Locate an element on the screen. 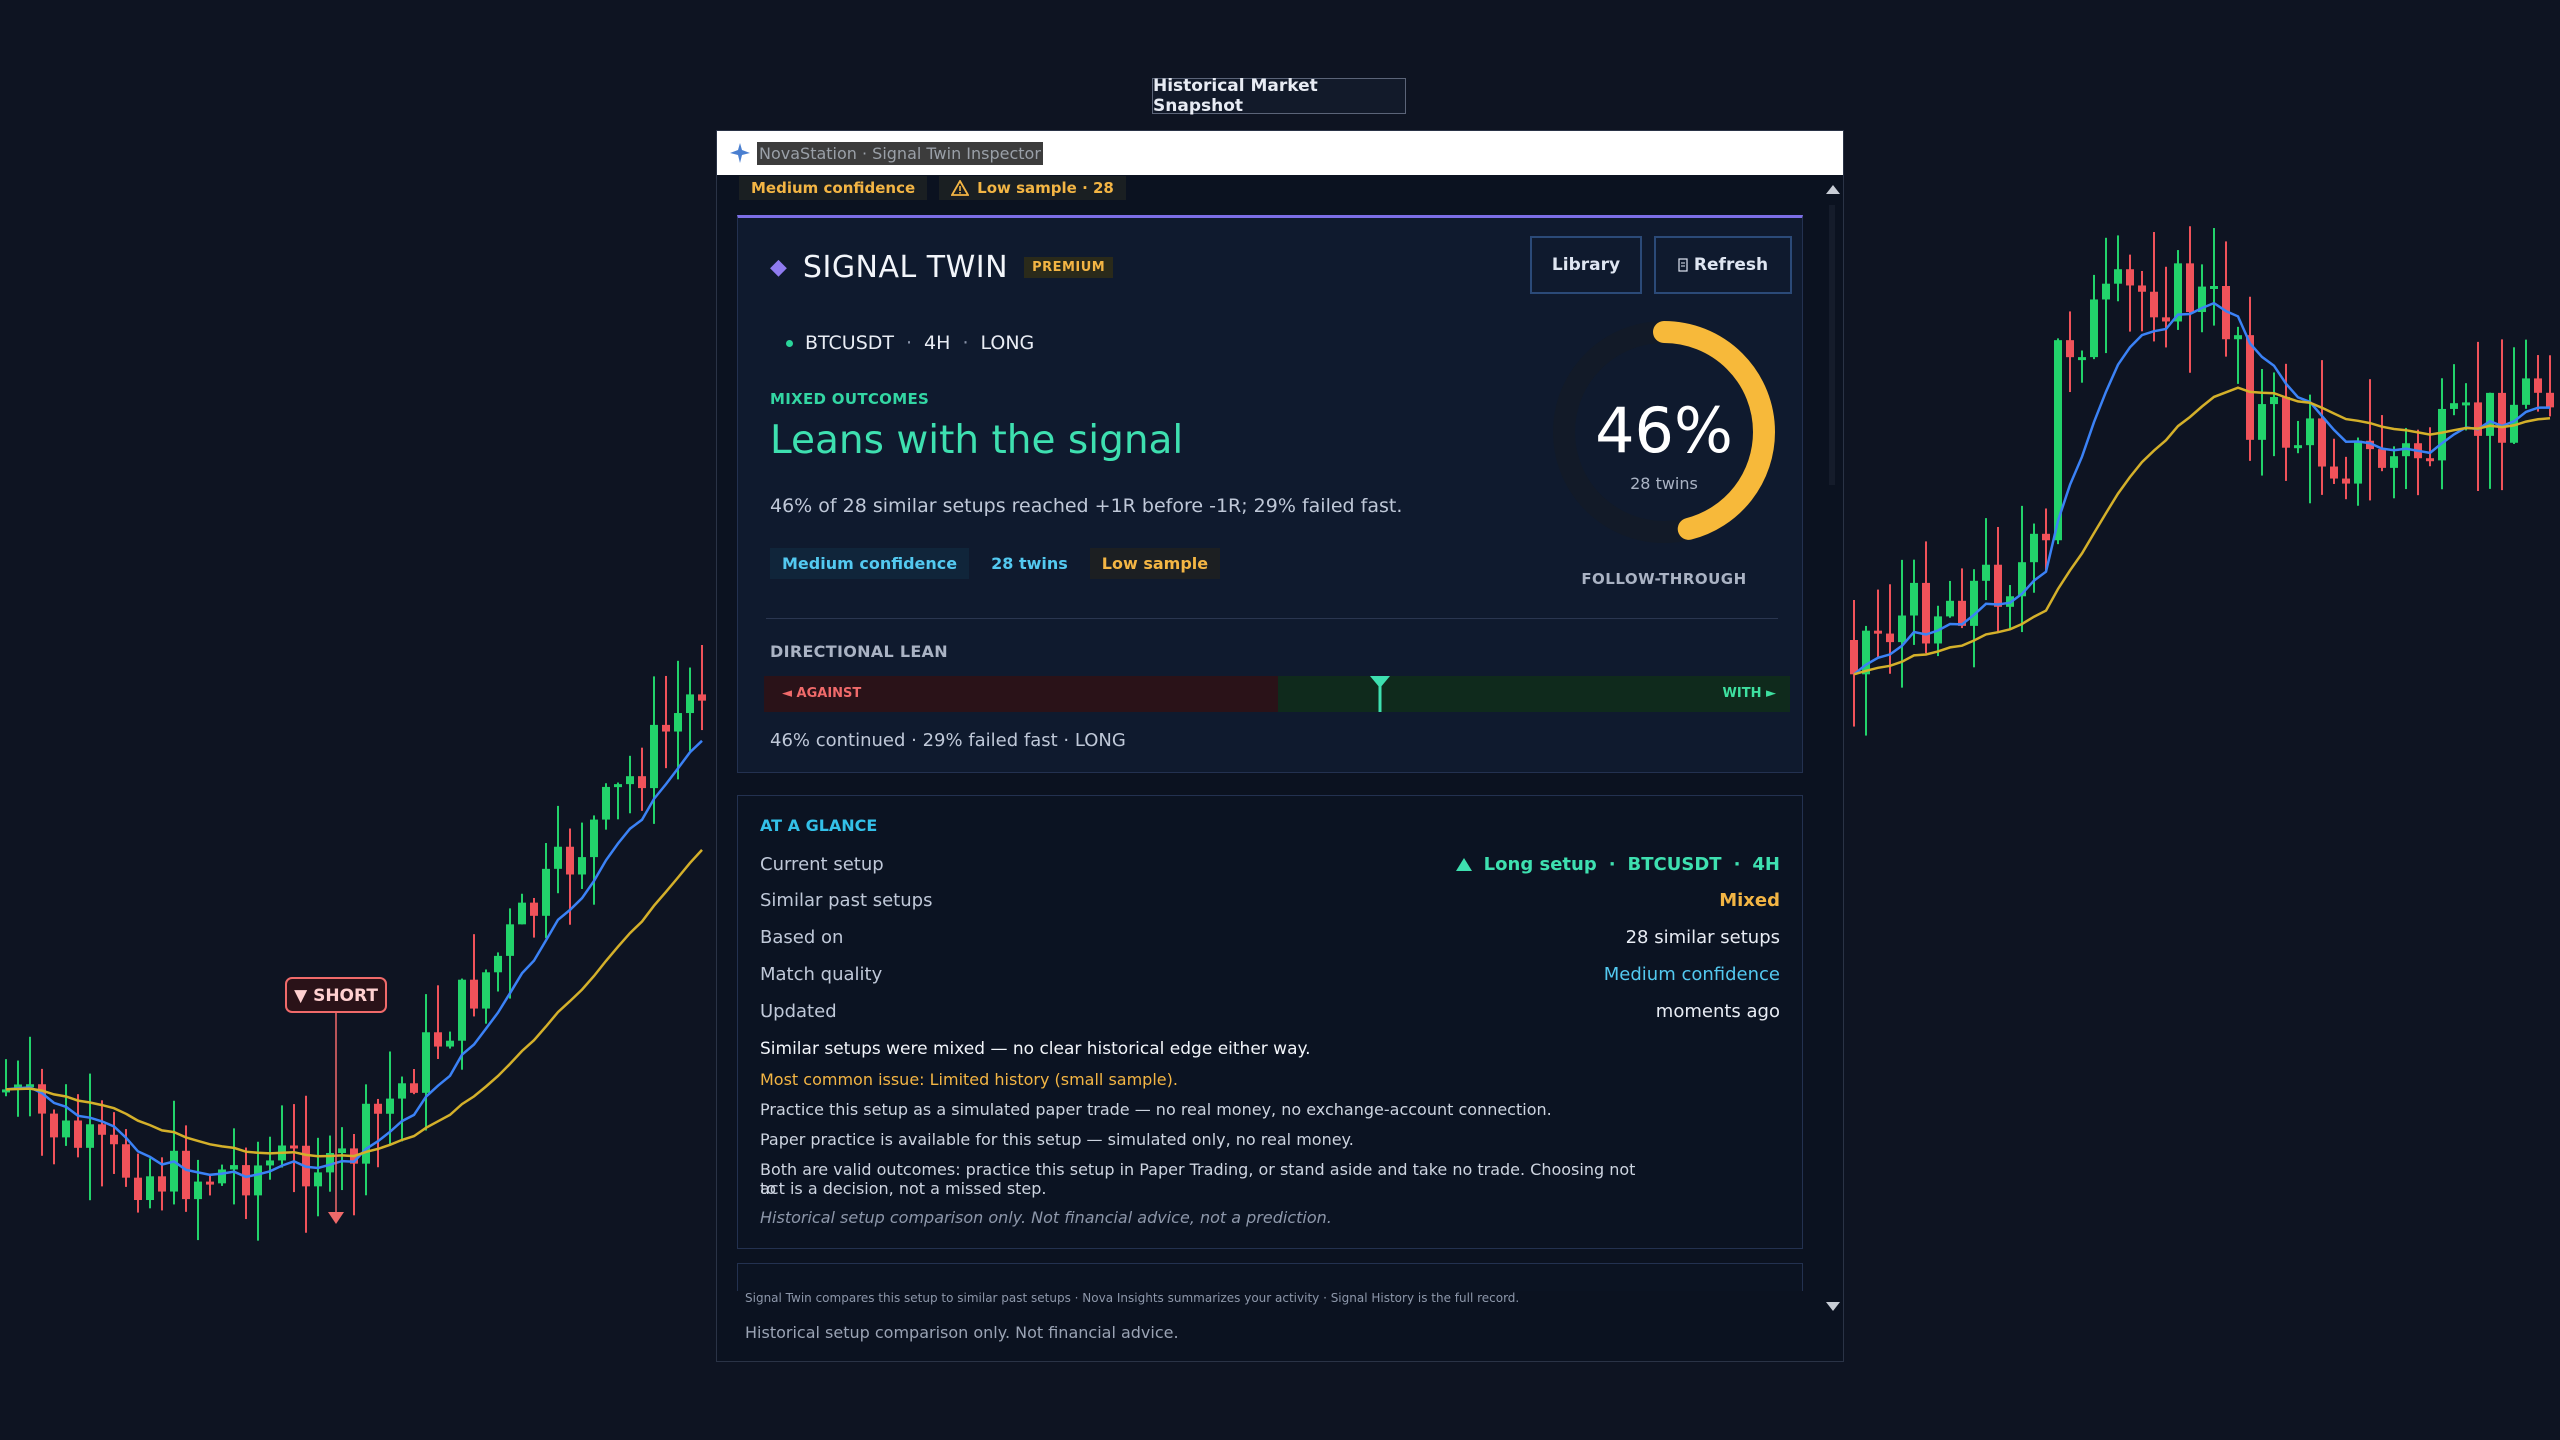  card-title: SIGNAL TWIN is located at coordinates (905, 267).